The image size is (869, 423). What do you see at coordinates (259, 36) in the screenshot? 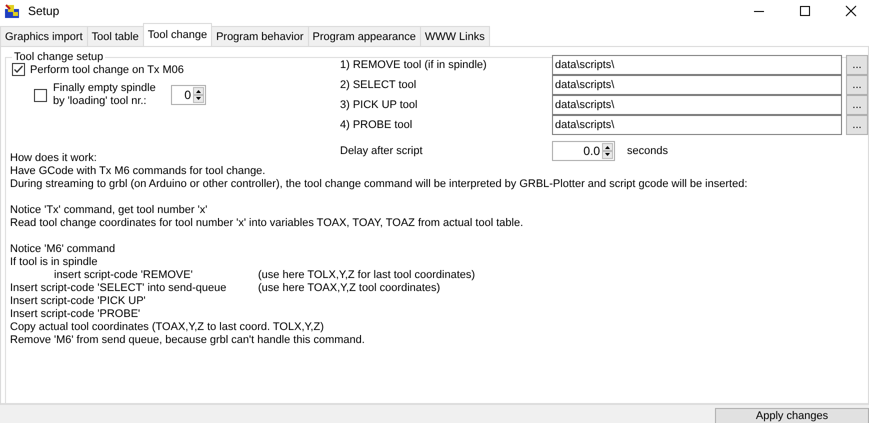
I see `tab: Program behavior` at bounding box center [259, 36].